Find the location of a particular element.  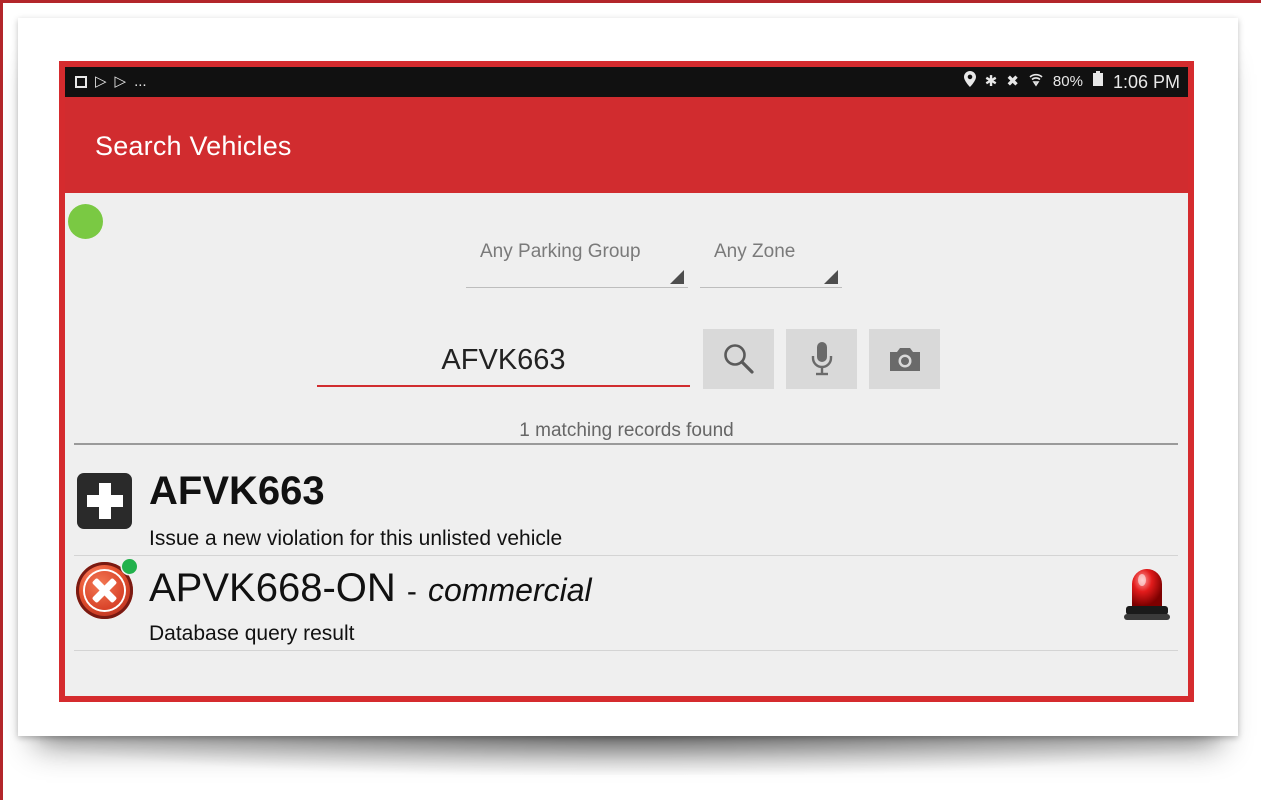

camera-scan-button is located at coordinates (904, 359).